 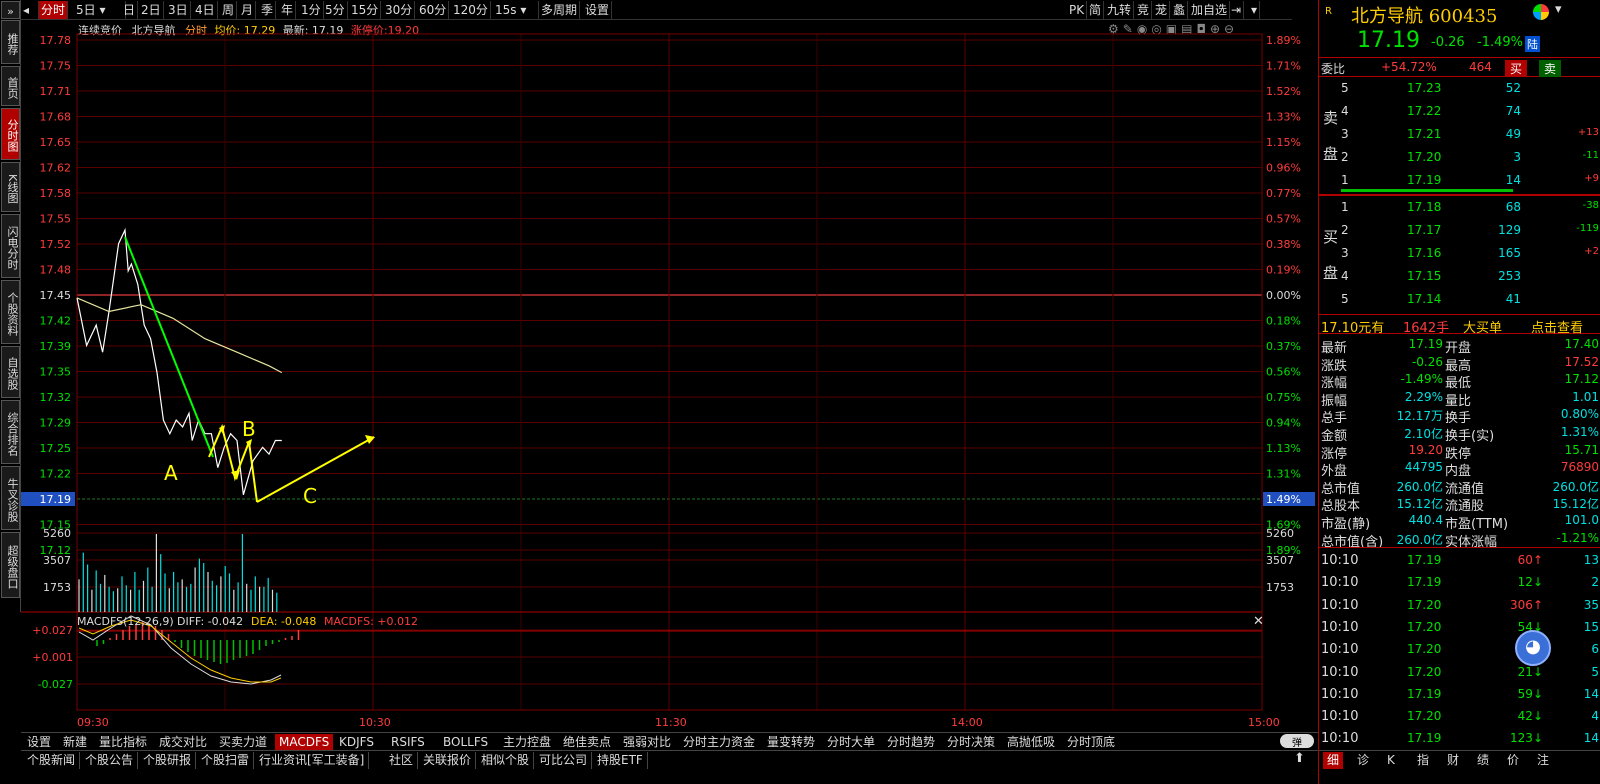 I want to click on rank-button: 茏, so click(x=1162, y=10).